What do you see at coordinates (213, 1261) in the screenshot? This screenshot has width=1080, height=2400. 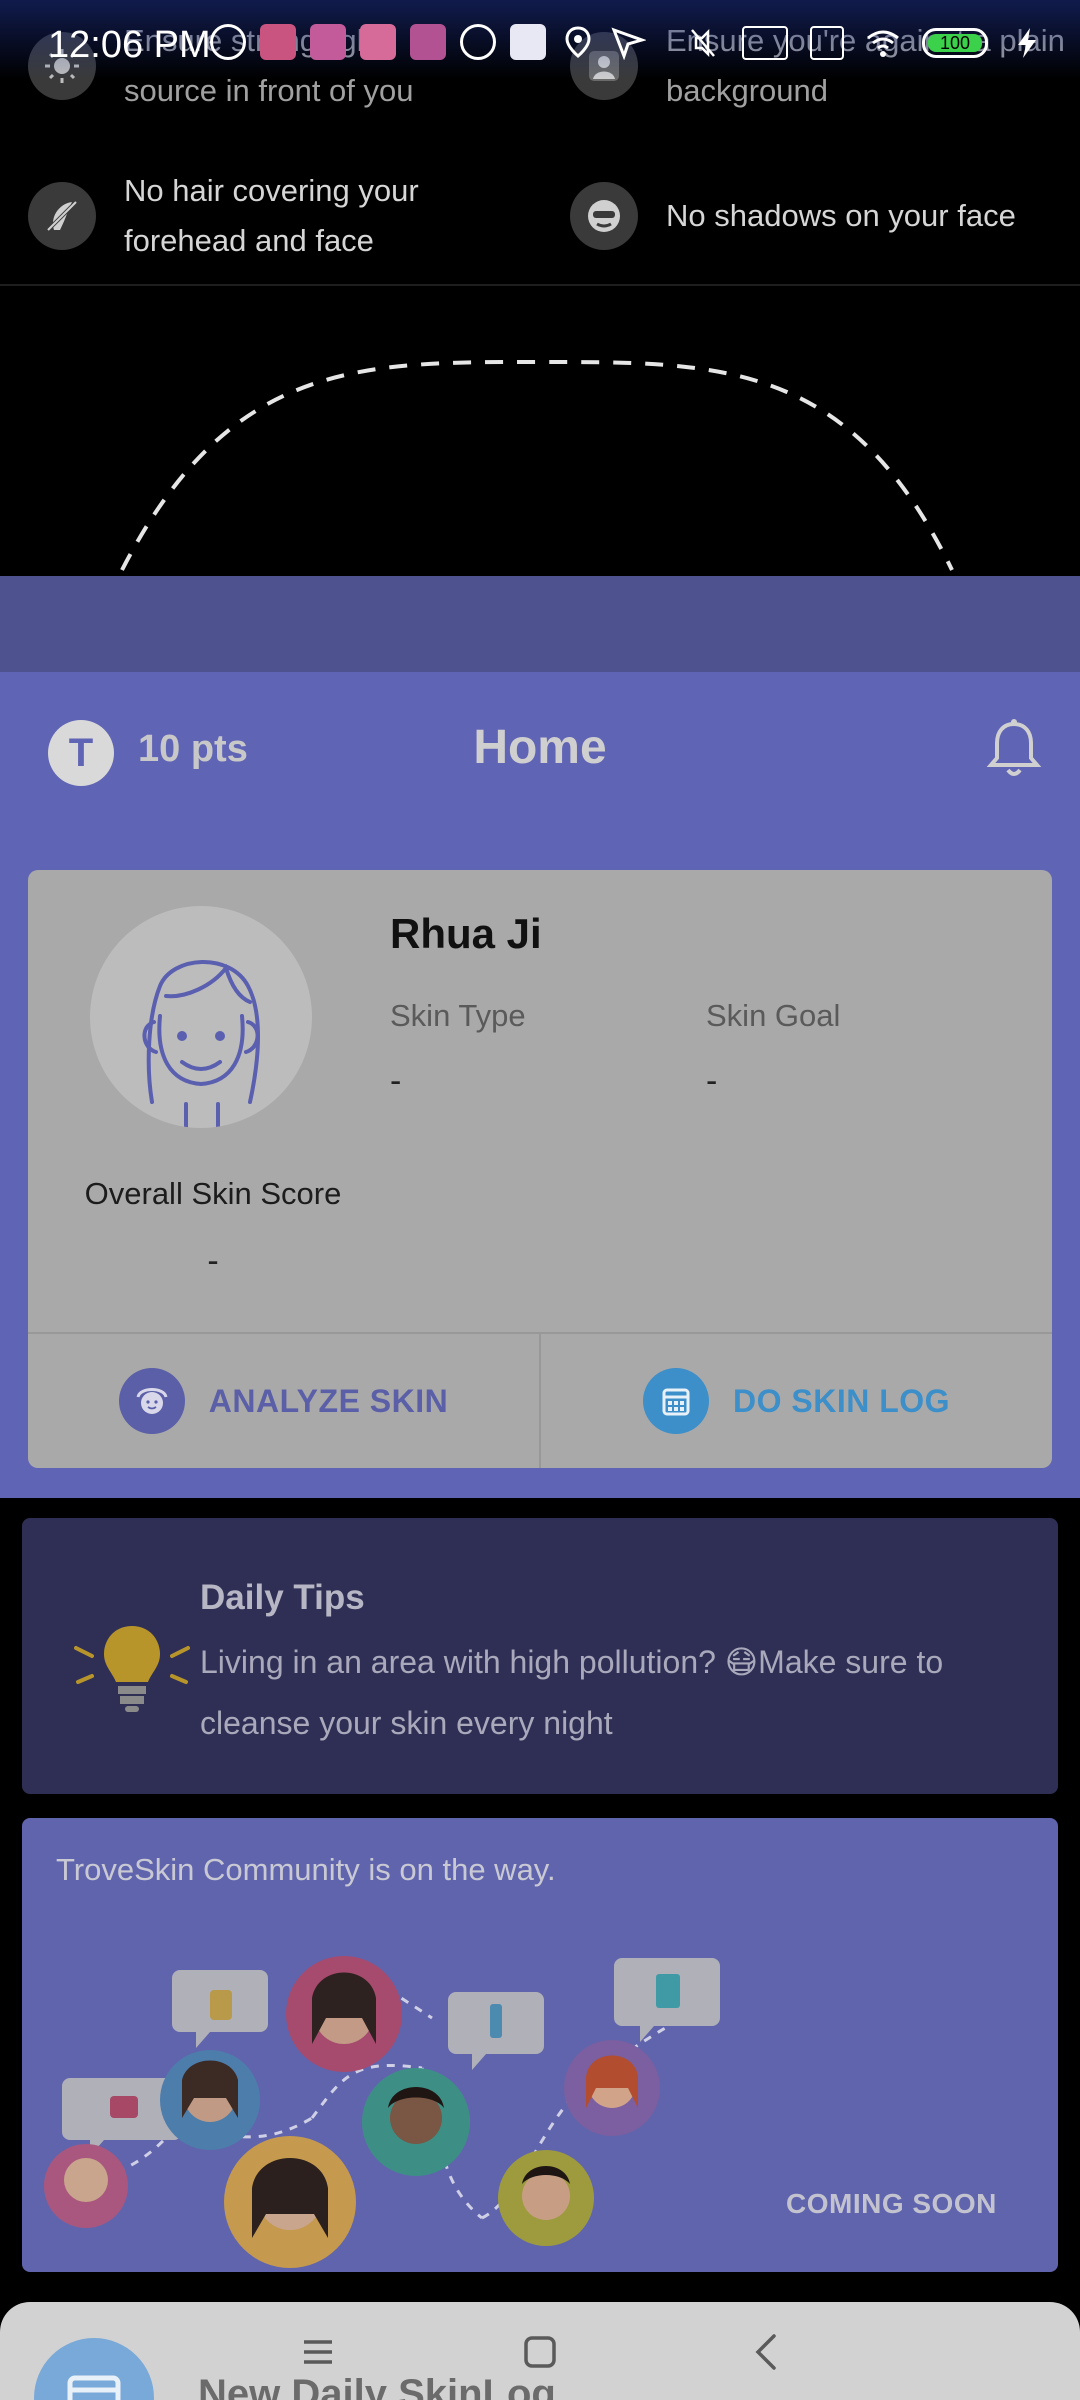 I see `skin-score-value: -` at bounding box center [213, 1261].